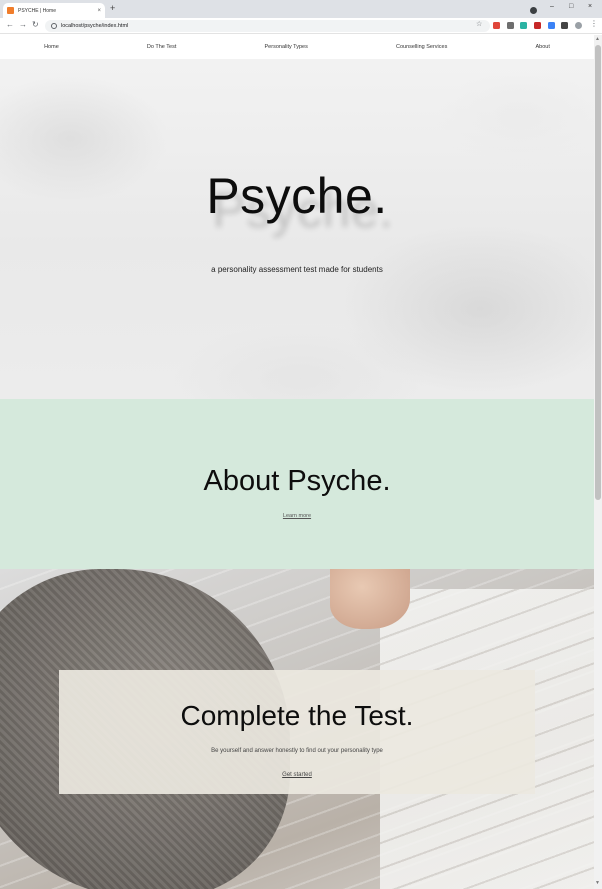 The width and height of the screenshot is (602, 889). Describe the element at coordinates (552, 6) in the screenshot. I see `minimize-button: –` at that location.